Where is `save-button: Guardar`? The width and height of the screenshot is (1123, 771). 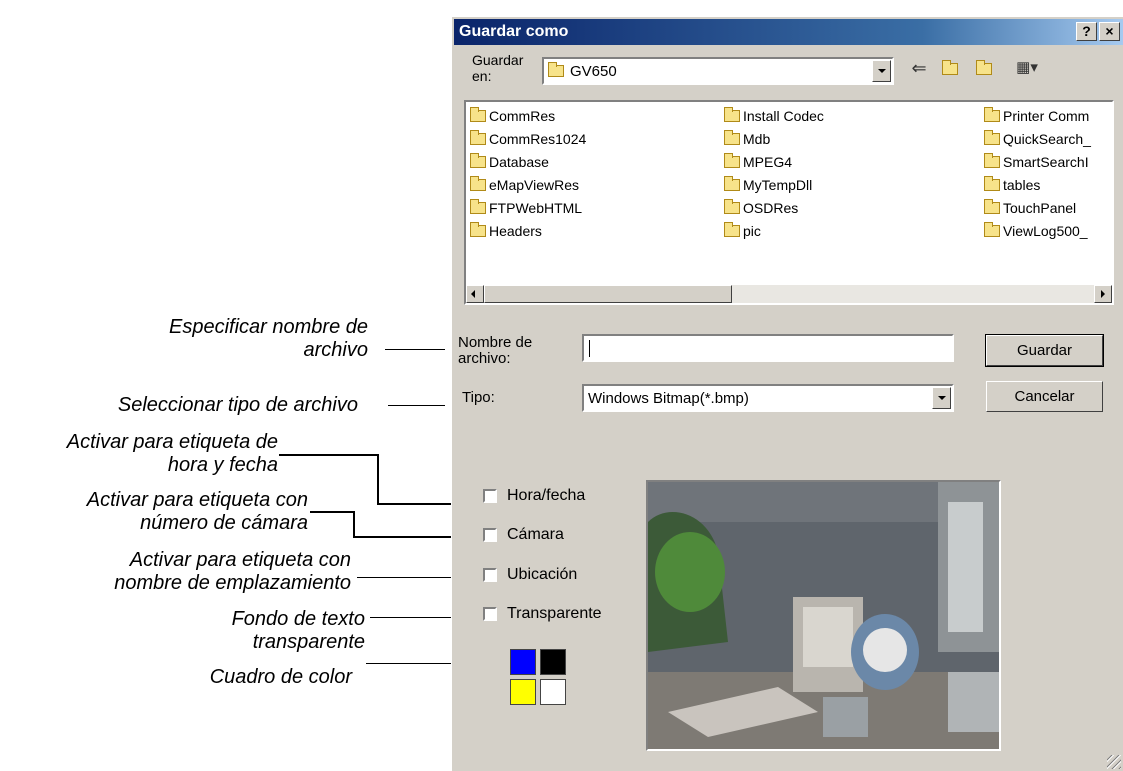
save-button: Guardar is located at coordinates (1044, 350).